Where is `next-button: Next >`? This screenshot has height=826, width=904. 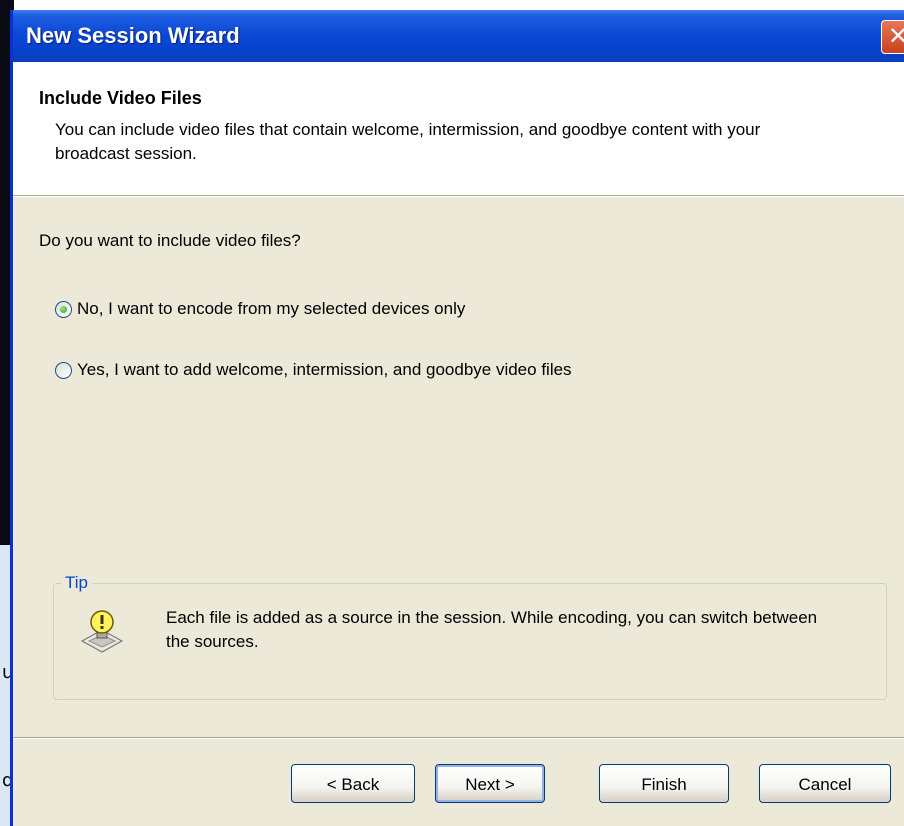 next-button: Next > is located at coordinates (490, 783).